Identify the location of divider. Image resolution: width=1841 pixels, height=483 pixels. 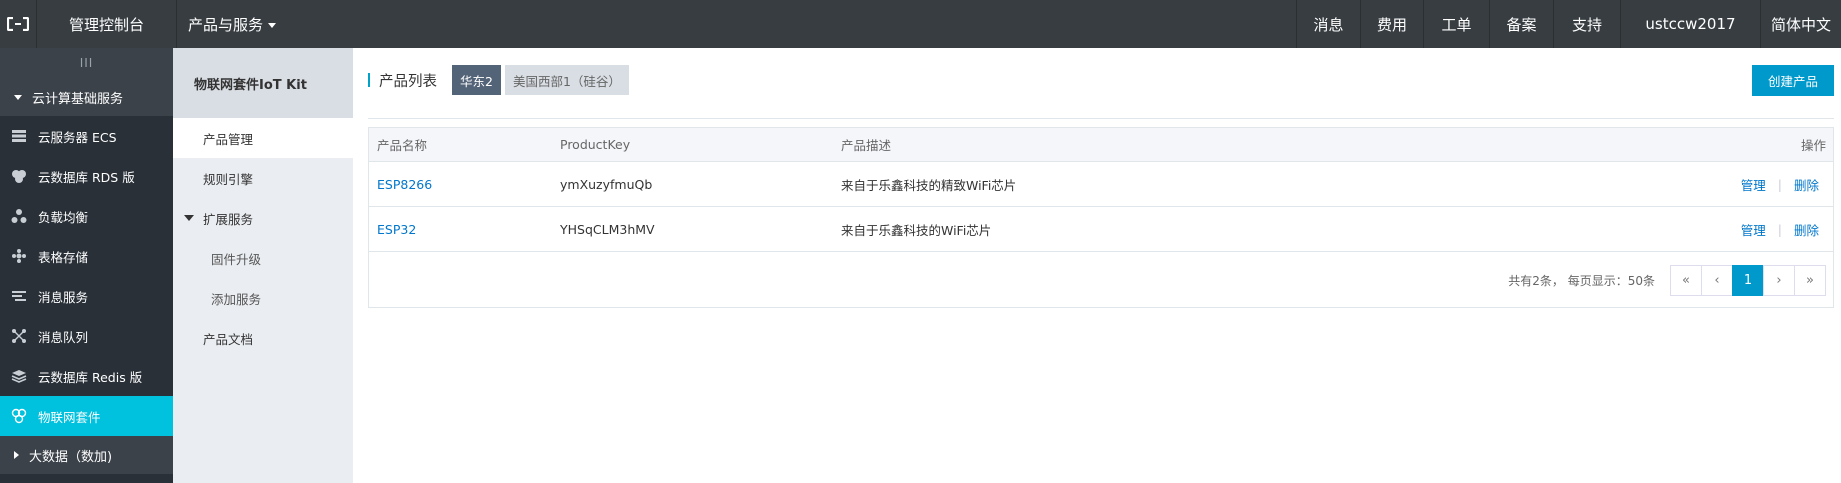
(1101, 118).